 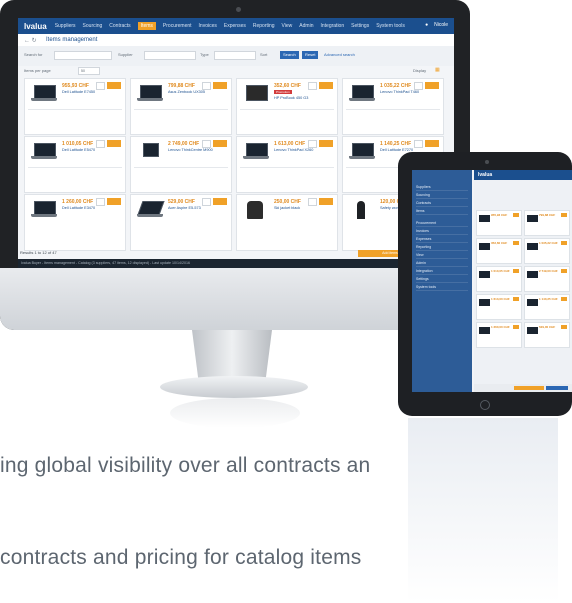 What do you see at coordinates (360, 26) in the screenshot?
I see `nav-settings: Settings` at bounding box center [360, 26].